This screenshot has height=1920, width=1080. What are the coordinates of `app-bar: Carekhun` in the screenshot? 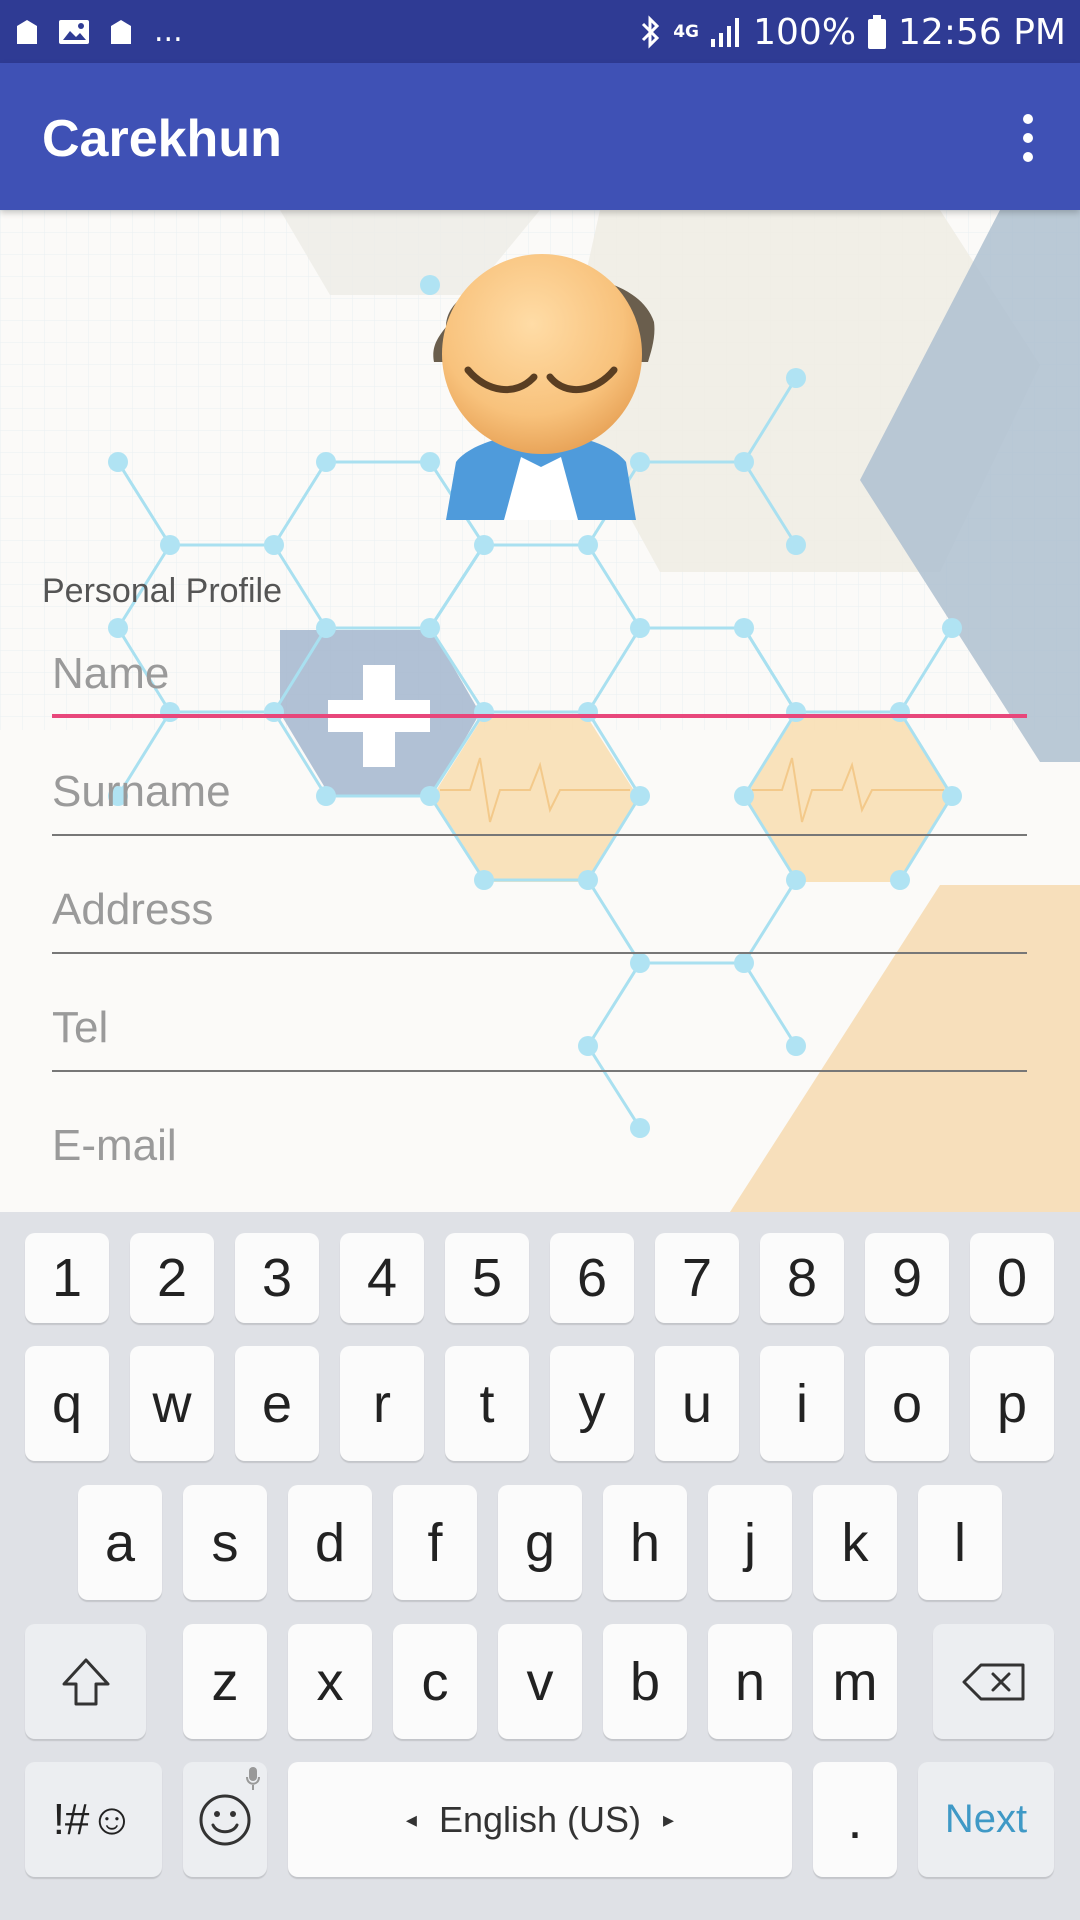 It's located at (540, 136).